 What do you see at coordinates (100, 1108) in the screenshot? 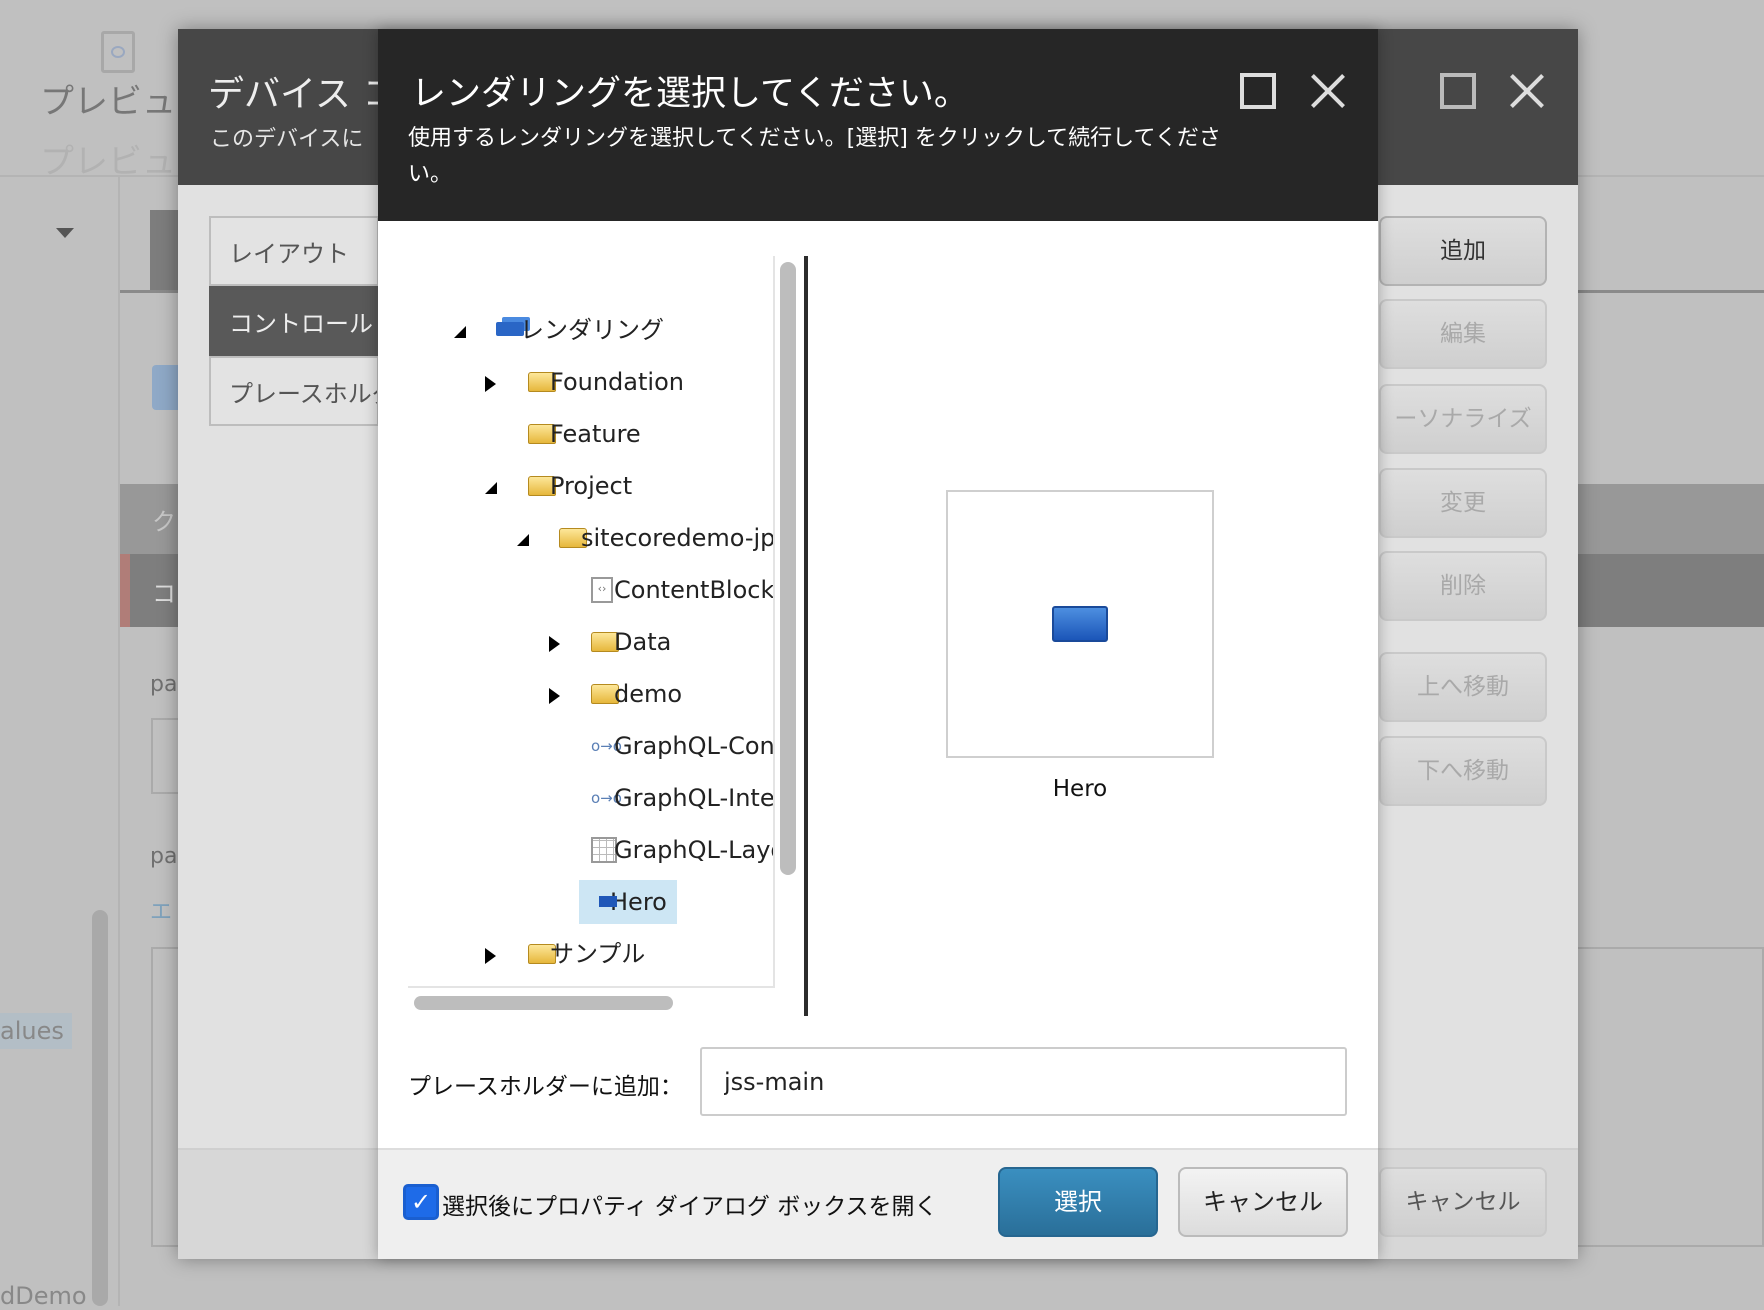
I see `bg-scrollbar` at bounding box center [100, 1108].